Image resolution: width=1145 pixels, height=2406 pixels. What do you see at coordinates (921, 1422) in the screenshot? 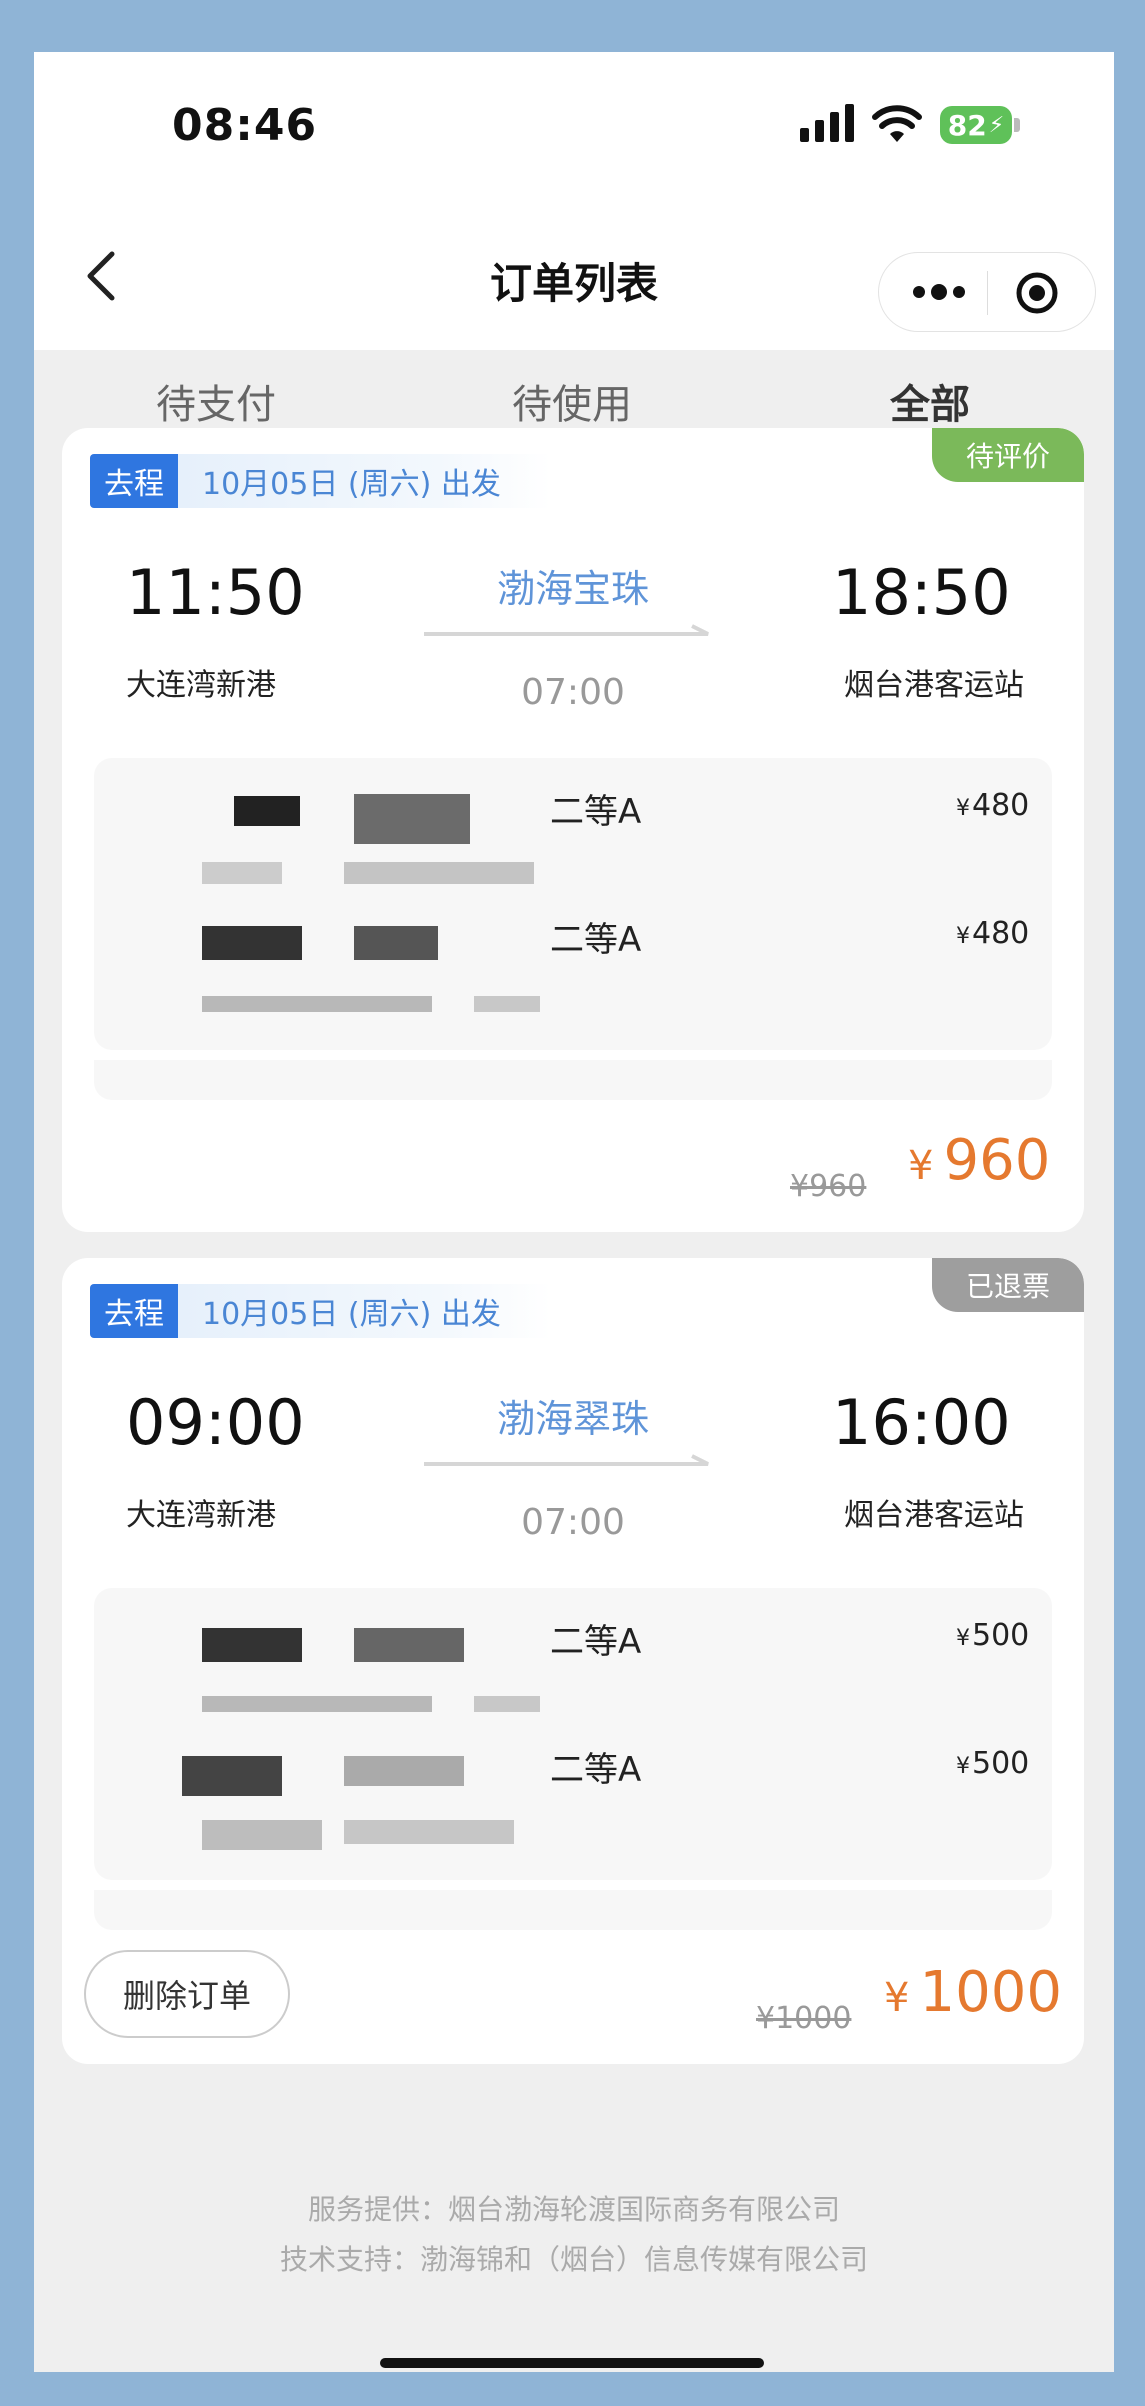
I see `arrive-time: 16:00` at bounding box center [921, 1422].